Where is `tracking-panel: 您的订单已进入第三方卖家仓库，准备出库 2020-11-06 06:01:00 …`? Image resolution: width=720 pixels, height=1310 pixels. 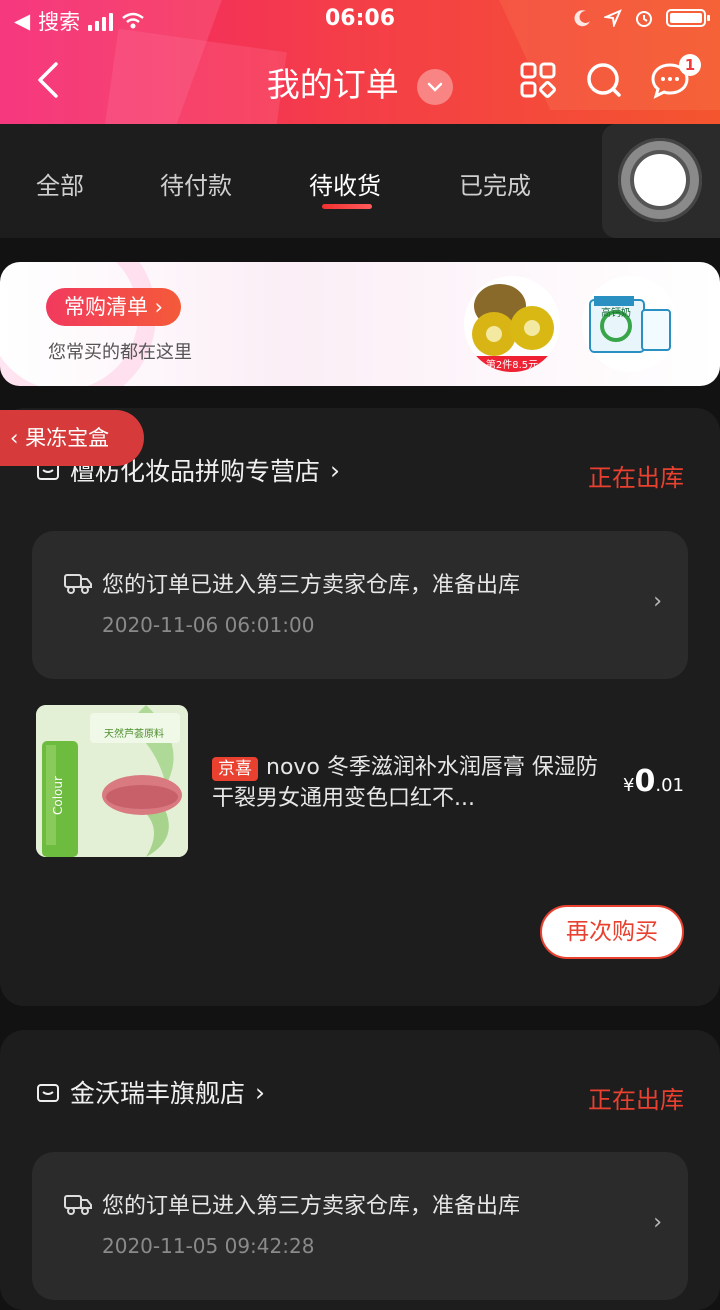 tracking-panel: 您的订单已进入第三方卖家仓库，准备出库 2020-11-06 06:01:00 … is located at coordinates (360, 605).